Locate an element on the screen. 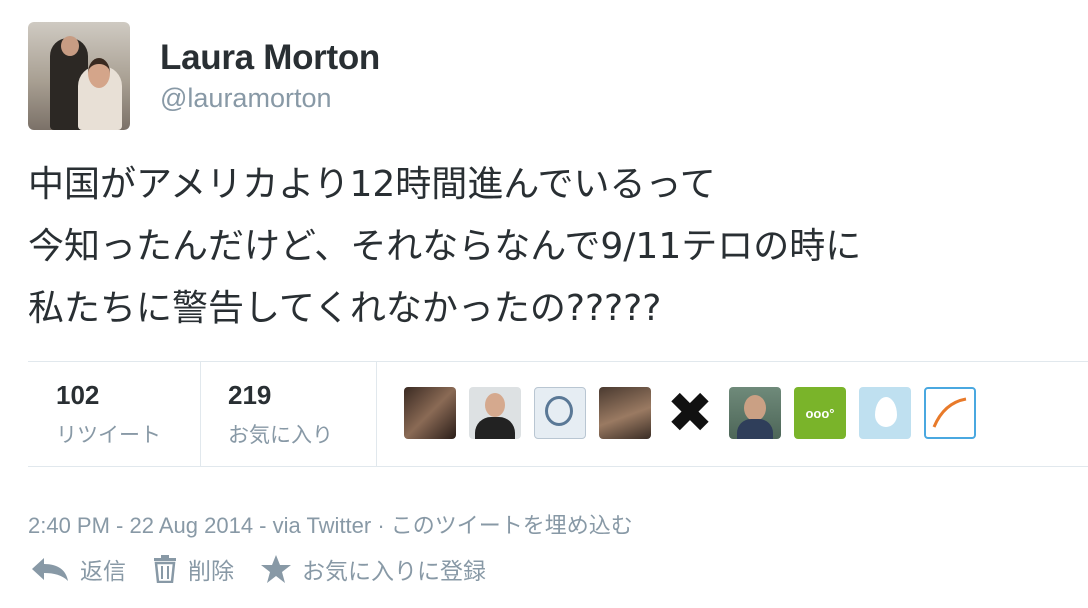 This screenshot has height=608, width=1088. avatar-head-left is located at coordinates (70, 46).